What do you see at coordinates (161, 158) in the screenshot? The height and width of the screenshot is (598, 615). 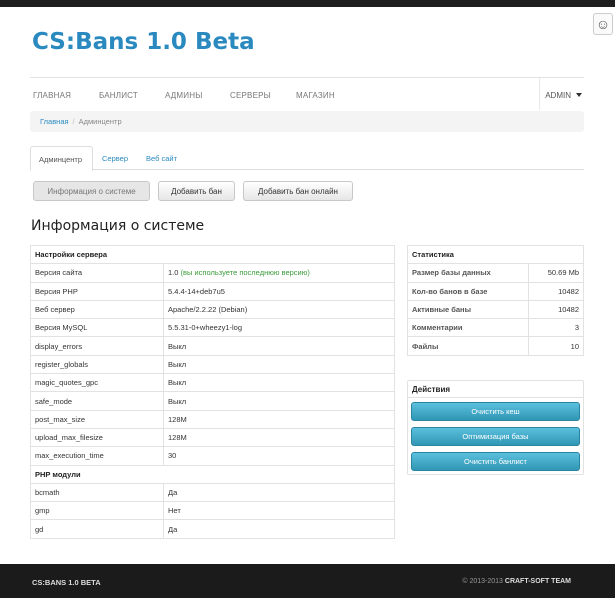 I see `tab-website: Веб сайт` at bounding box center [161, 158].